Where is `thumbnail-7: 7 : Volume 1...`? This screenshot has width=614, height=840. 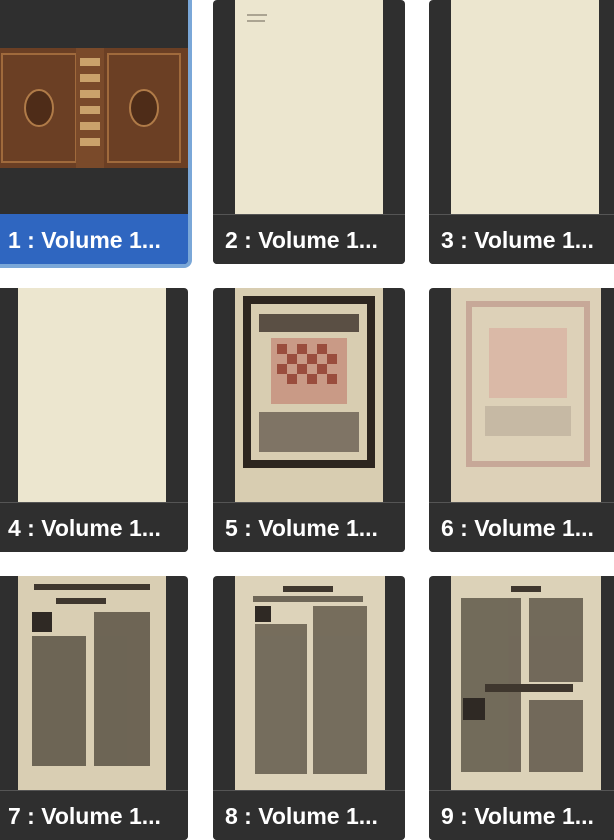
thumbnail-7: 7 : Volume 1... is located at coordinates (94, 708).